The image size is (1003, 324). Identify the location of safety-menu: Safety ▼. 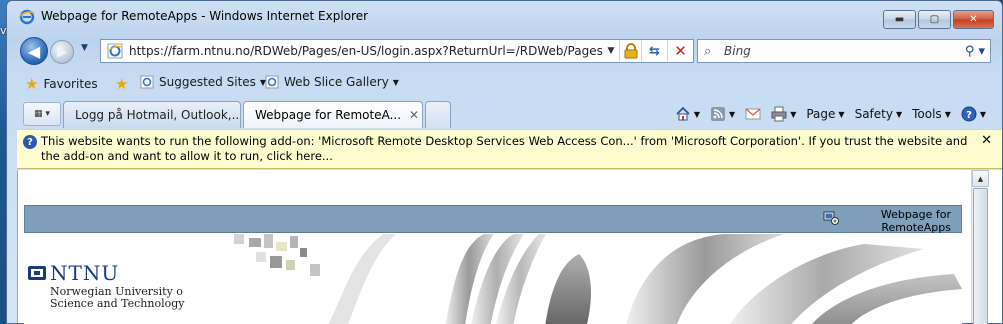
(879, 114).